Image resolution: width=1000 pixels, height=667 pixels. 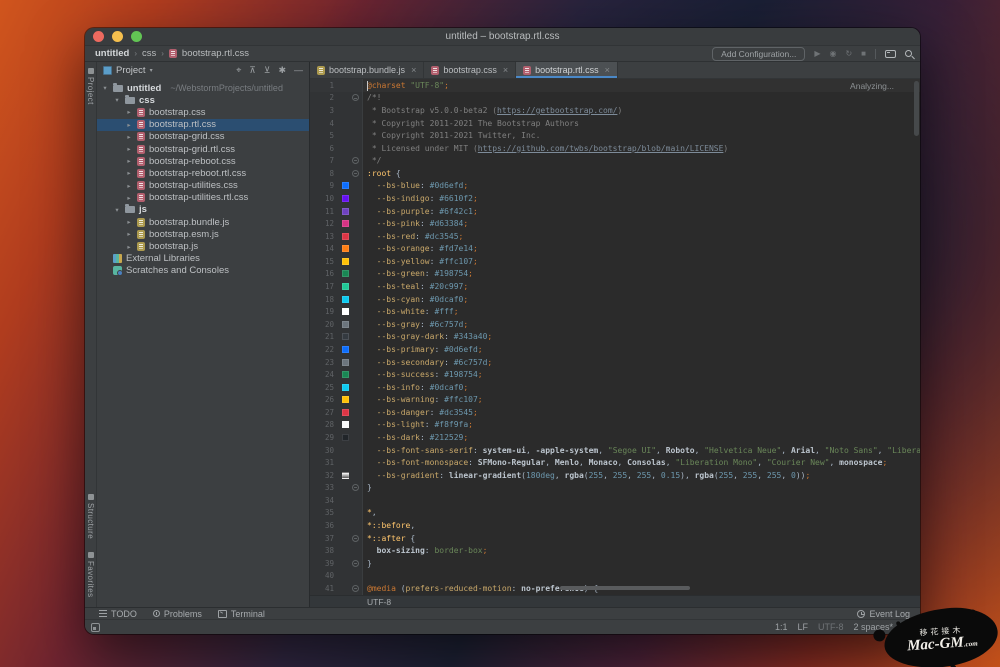 What do you see at coordinates (203, 124) in the screenshot?
I see `tree-item: ▸ bootstrap.rtl.css` at bounding box center [203, 124].